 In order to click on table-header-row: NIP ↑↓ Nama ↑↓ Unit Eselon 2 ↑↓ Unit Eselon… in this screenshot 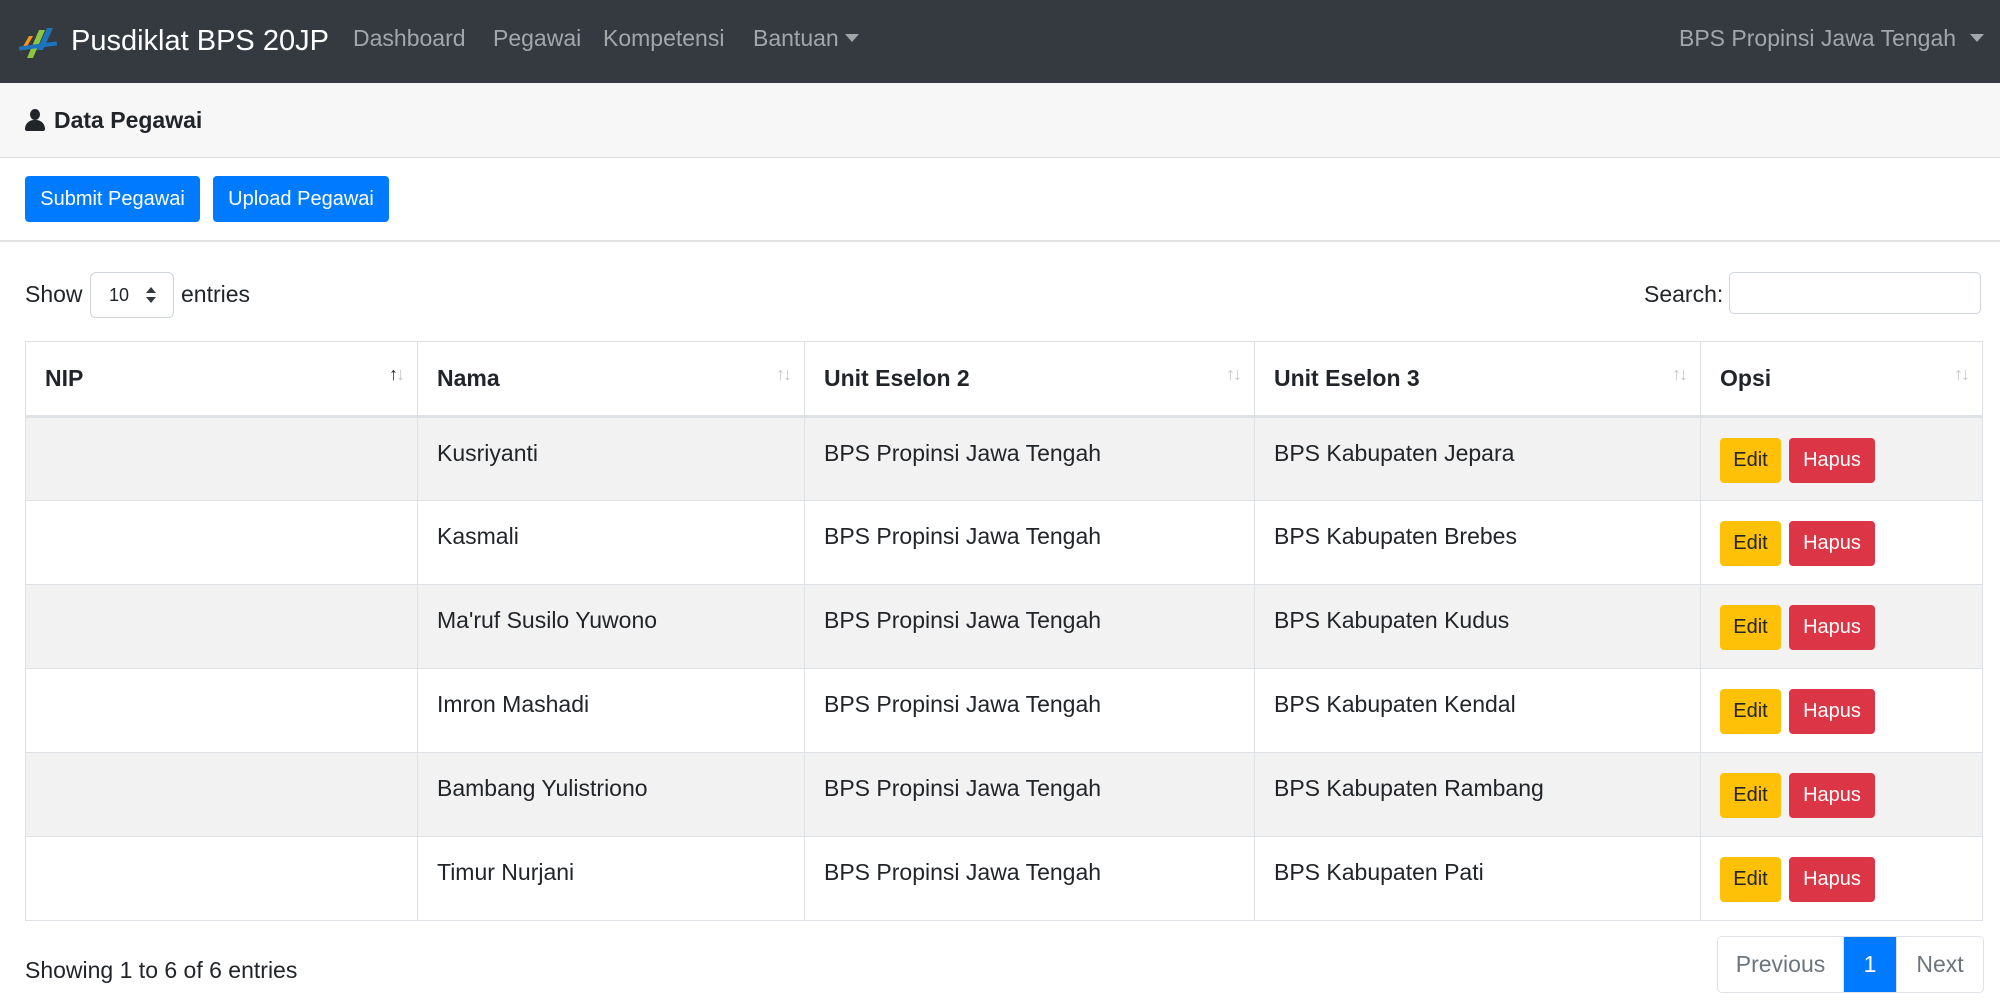, I will do `click(1004, 379)`.